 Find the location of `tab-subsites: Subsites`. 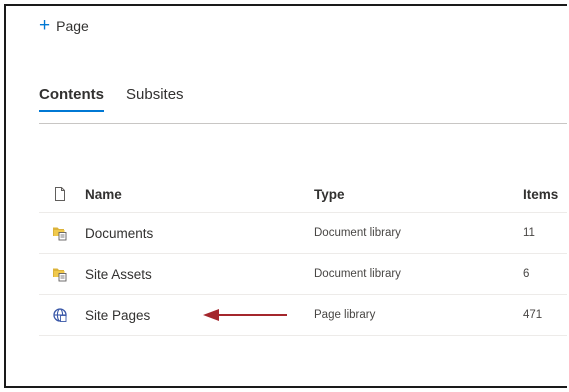

tab-subsites: Subsites is located at coordinates (155, 99).